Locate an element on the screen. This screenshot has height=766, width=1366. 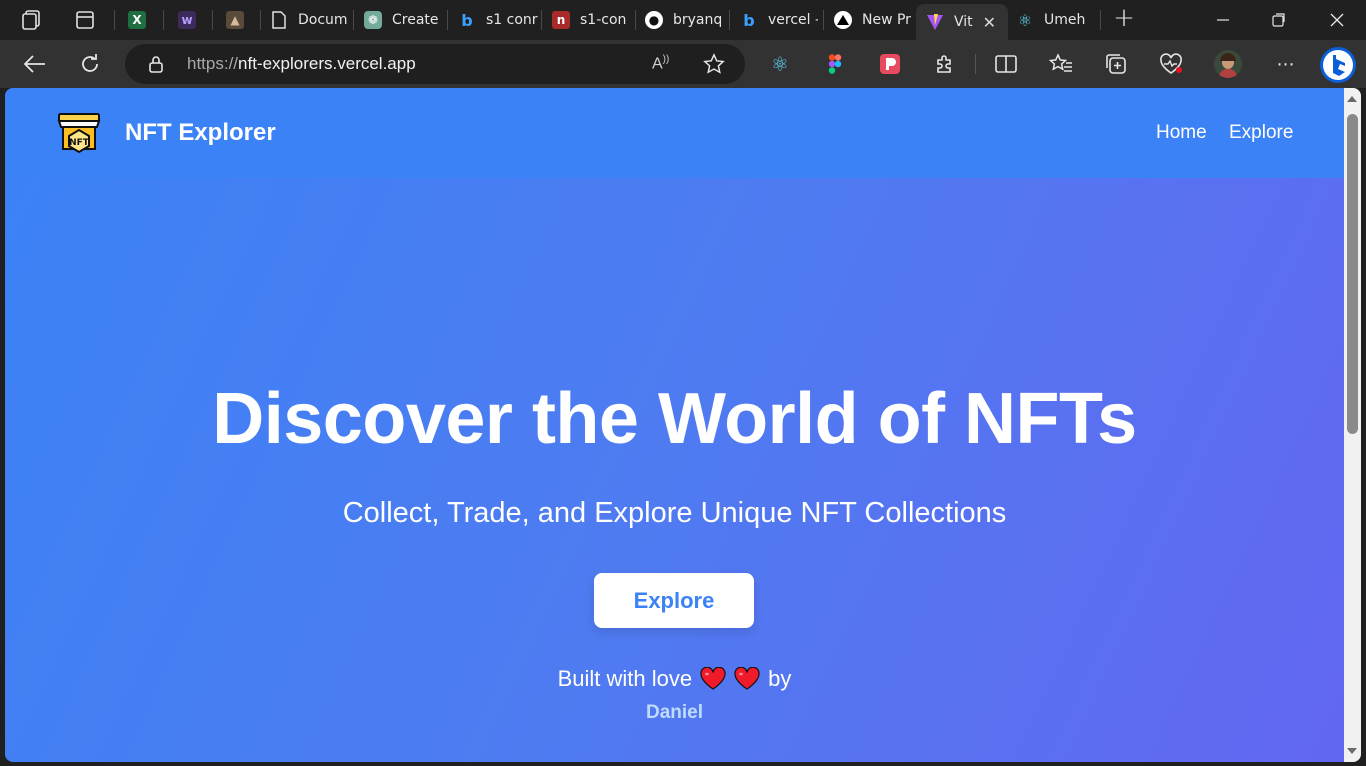
split-screen-button is located at coordinates (1006, 64).